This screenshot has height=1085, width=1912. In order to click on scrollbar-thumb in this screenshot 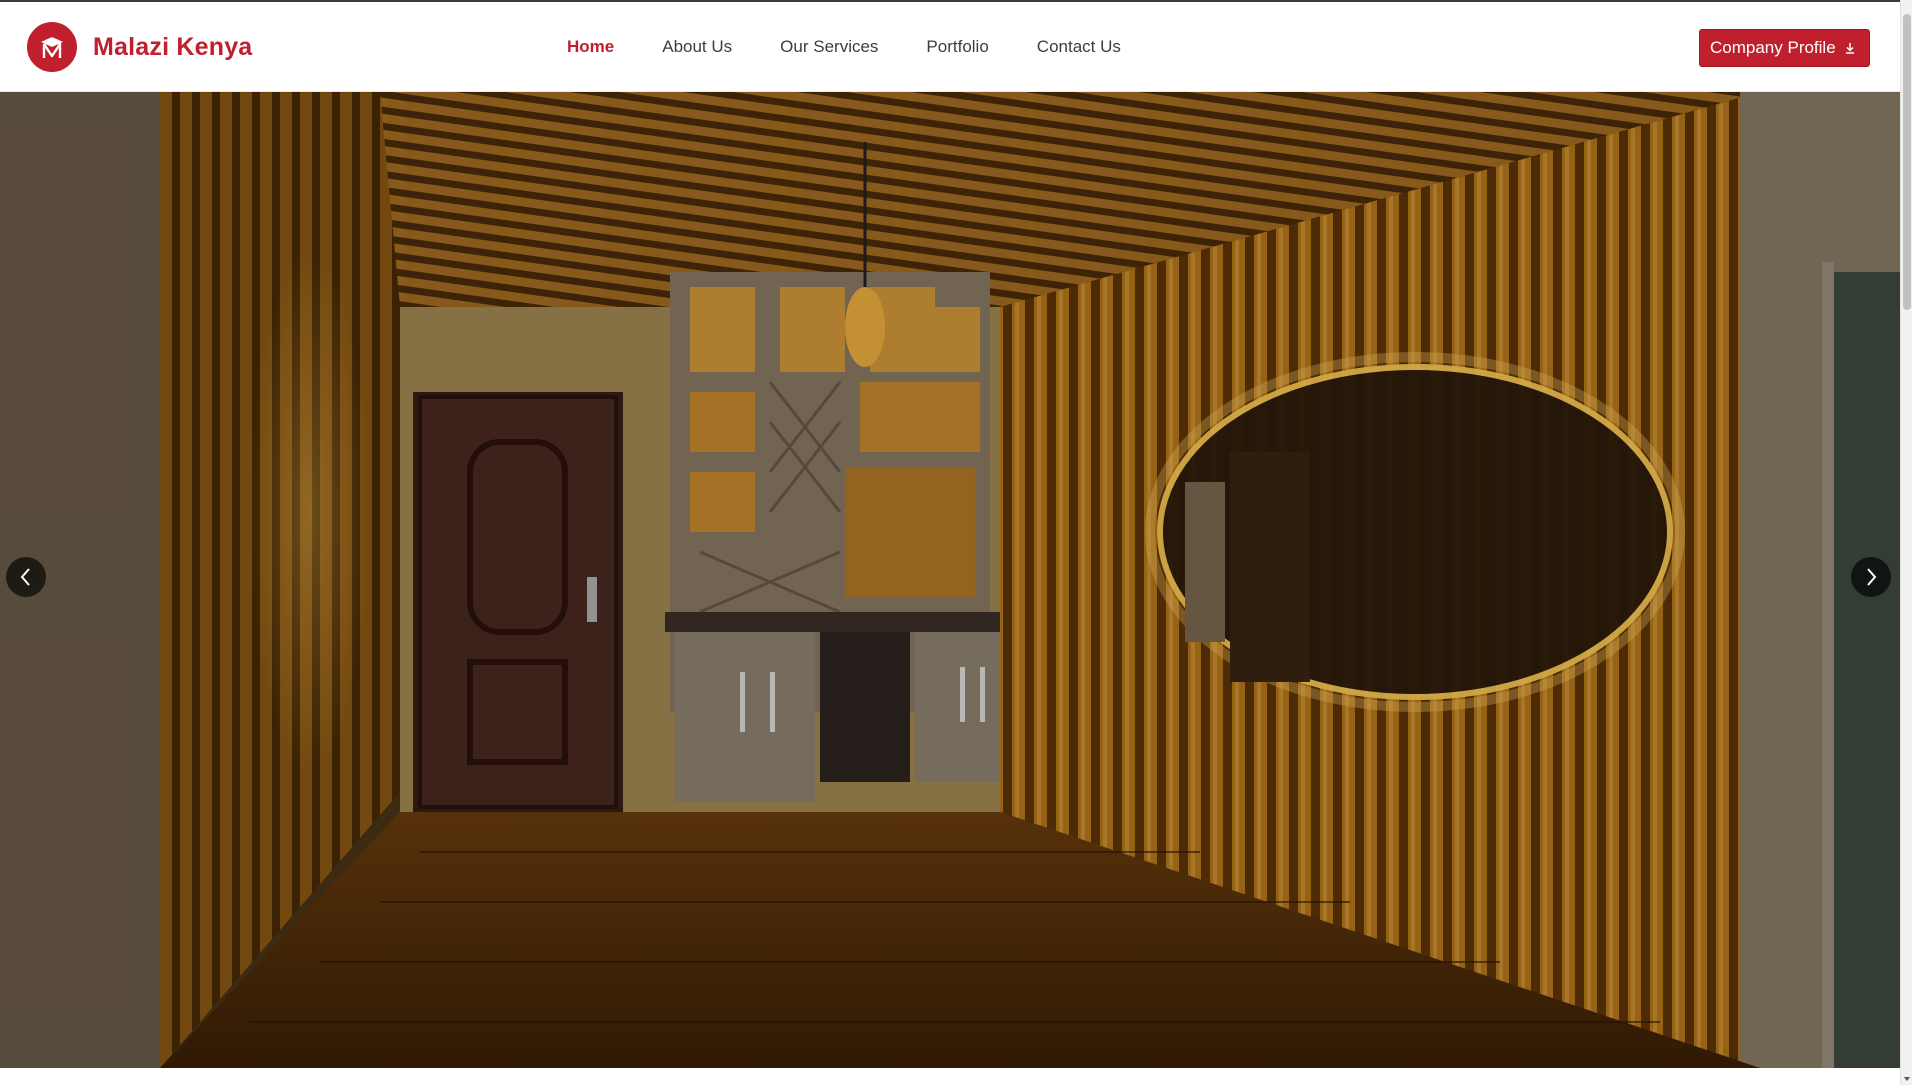, I will do `click(1907, 162)`.